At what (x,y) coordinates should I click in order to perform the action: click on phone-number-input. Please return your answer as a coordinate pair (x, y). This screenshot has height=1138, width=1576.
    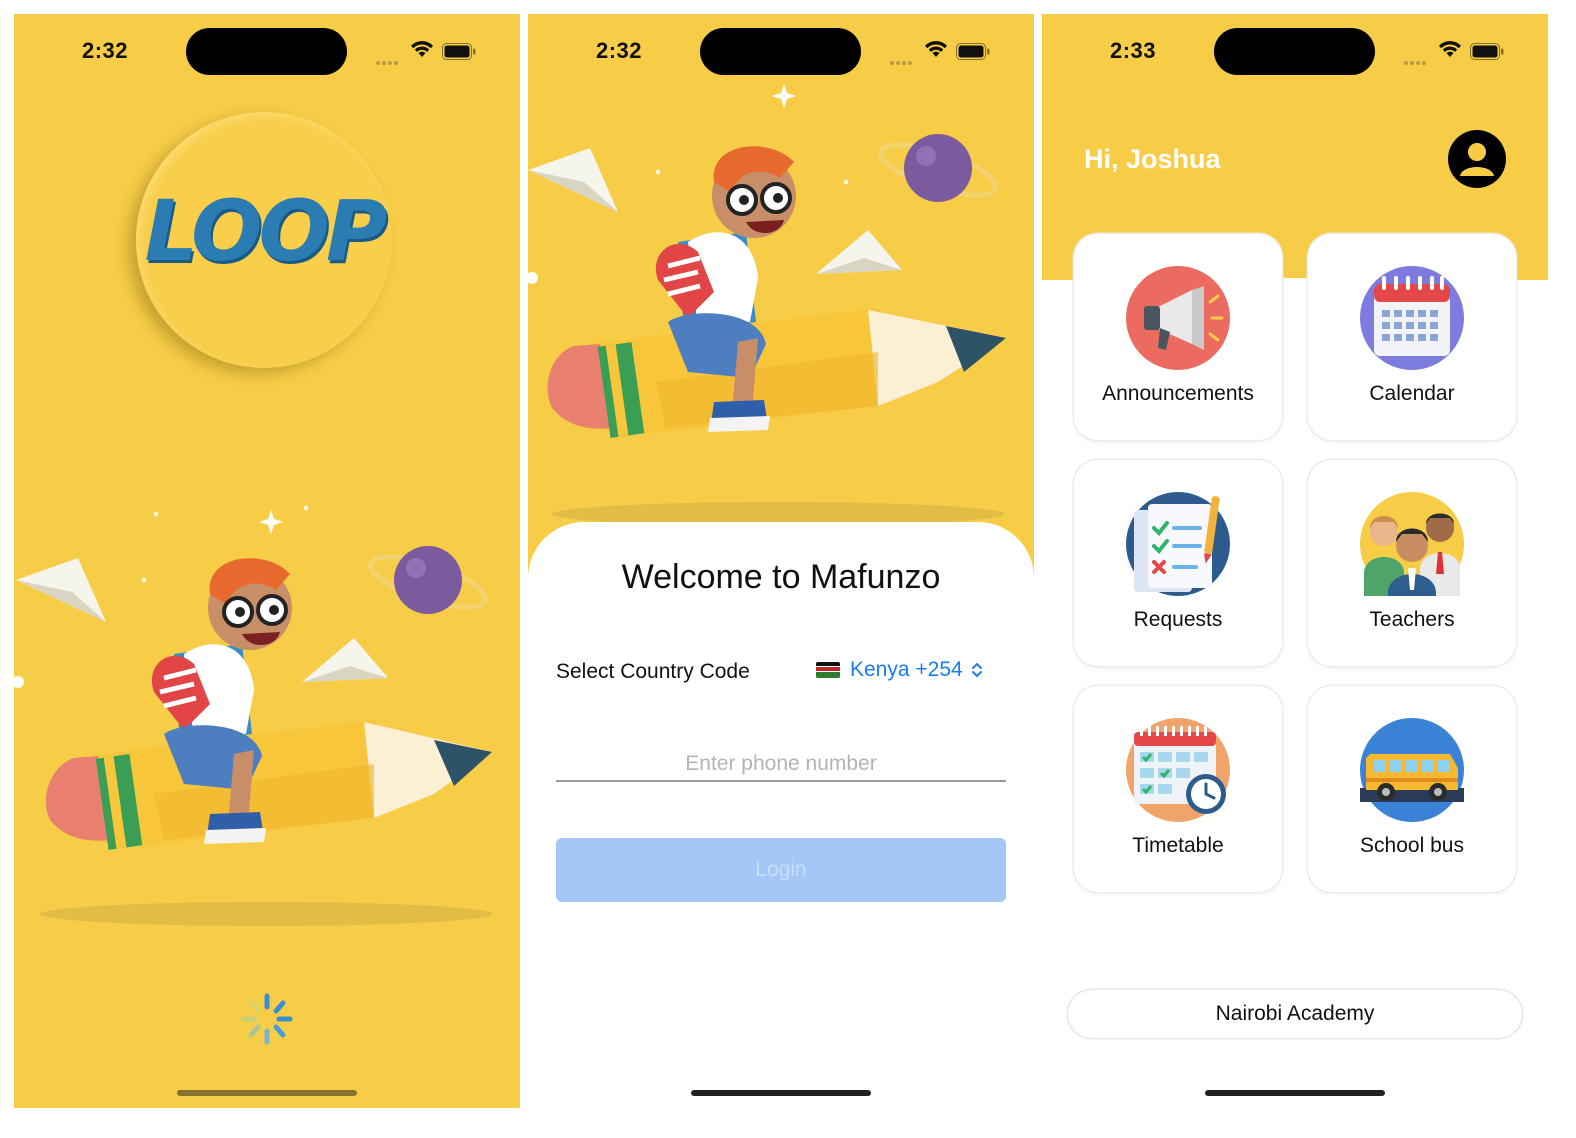
    Looking at the image, I should click on (781, 765).